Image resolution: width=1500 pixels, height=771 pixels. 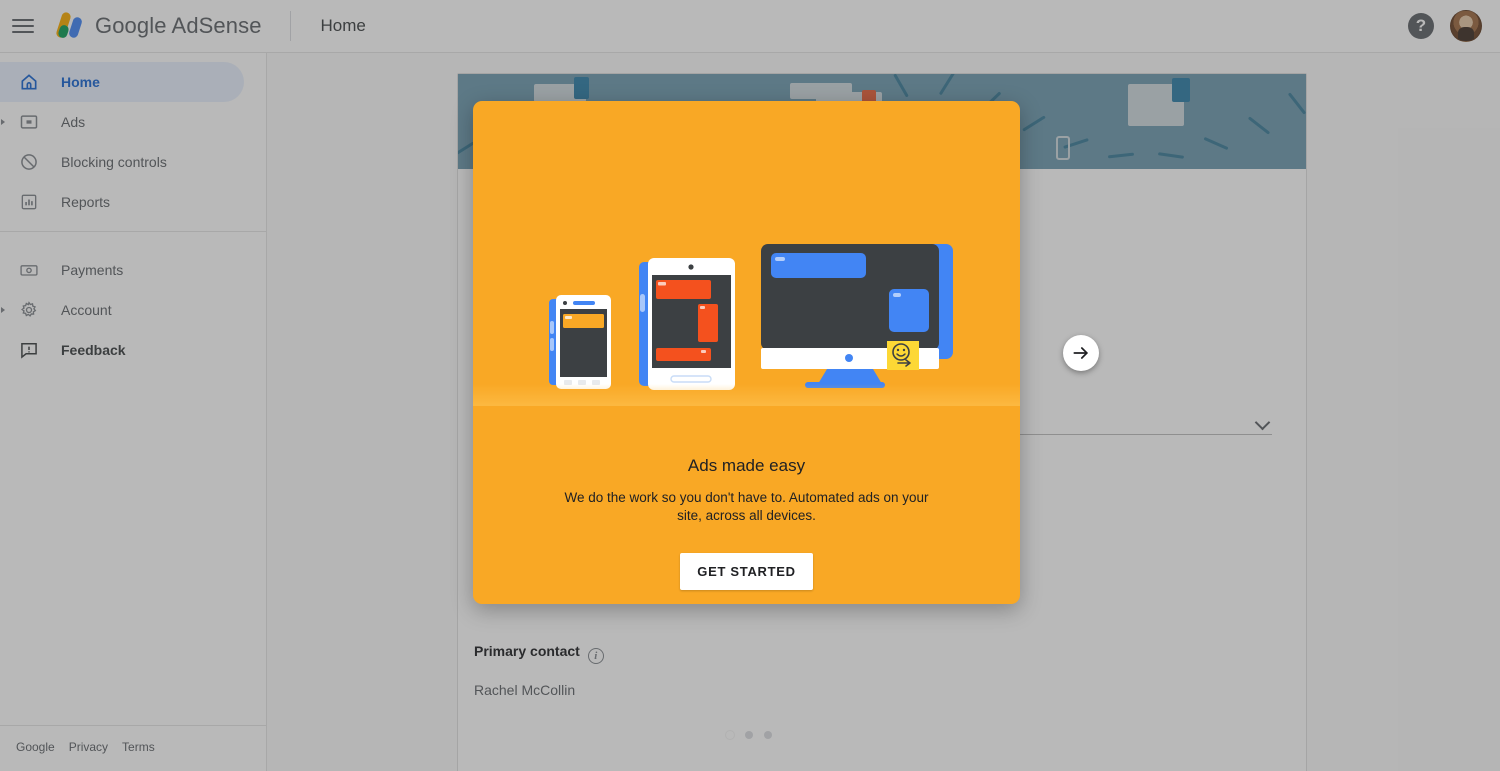 I want to click on get-started-button: GET STARTED, so click(x=746, y=571).